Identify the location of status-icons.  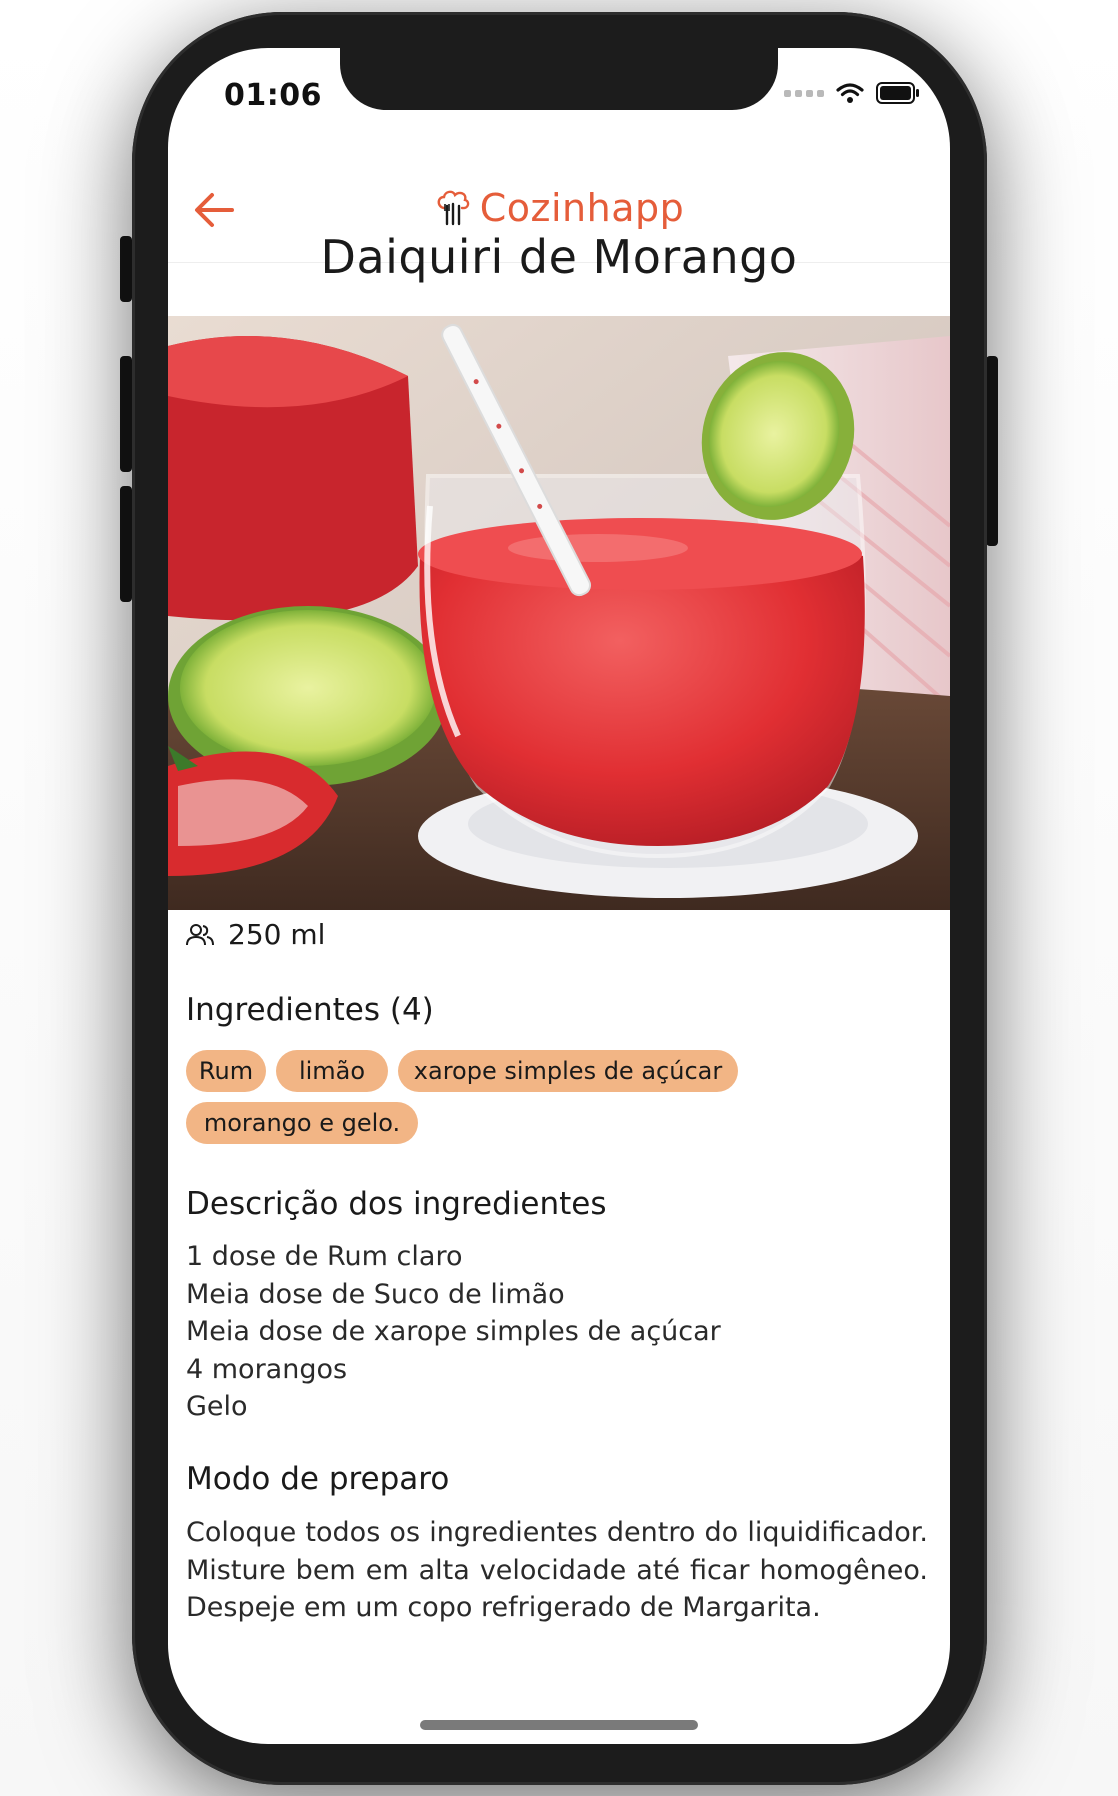
(852, 93).